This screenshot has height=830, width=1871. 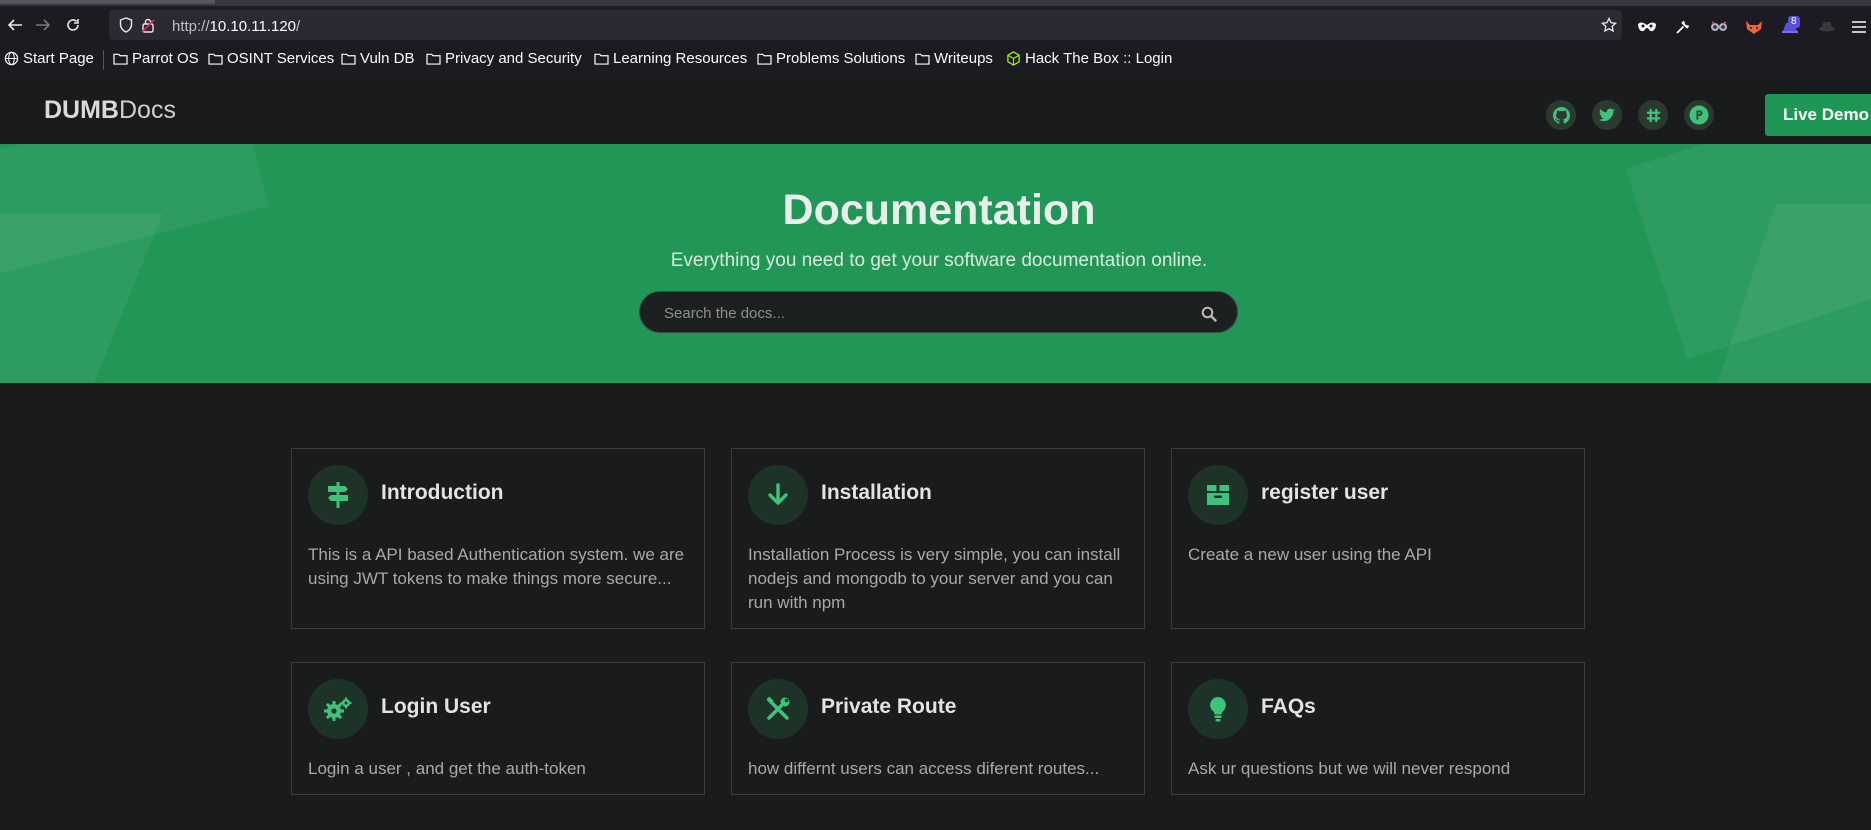 What do you see at coordinates (876, 492) in the screenshot?
I see `card-title: Installation` at bounding box center [876, 492].